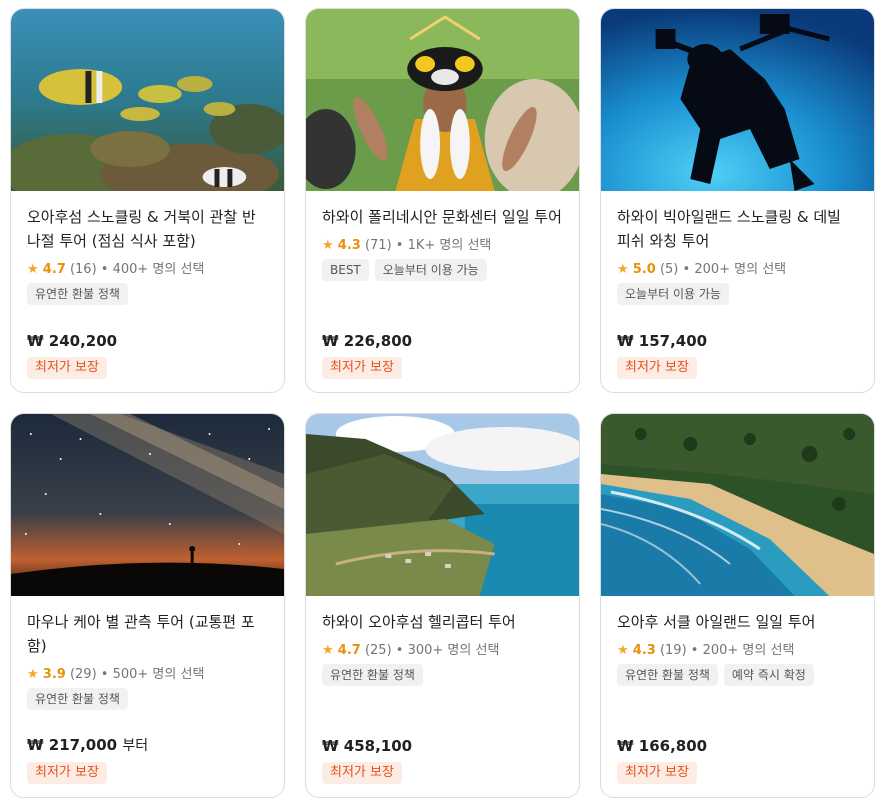 The image size is (895, 809). Describe the element at coordinates (768, 675) in the screenshot. I see `tag-badge: 예약 즉시 확정` at that location.